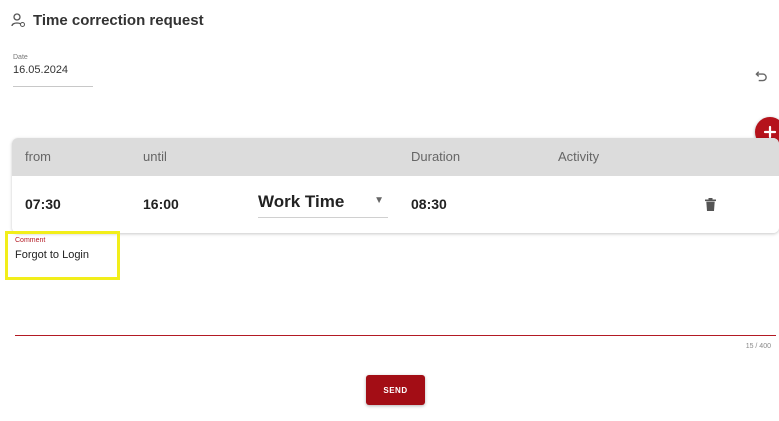 The width and height of the screenshot is (779, 421). I want to click on column-header-activity: Activity, so click(579, 156).